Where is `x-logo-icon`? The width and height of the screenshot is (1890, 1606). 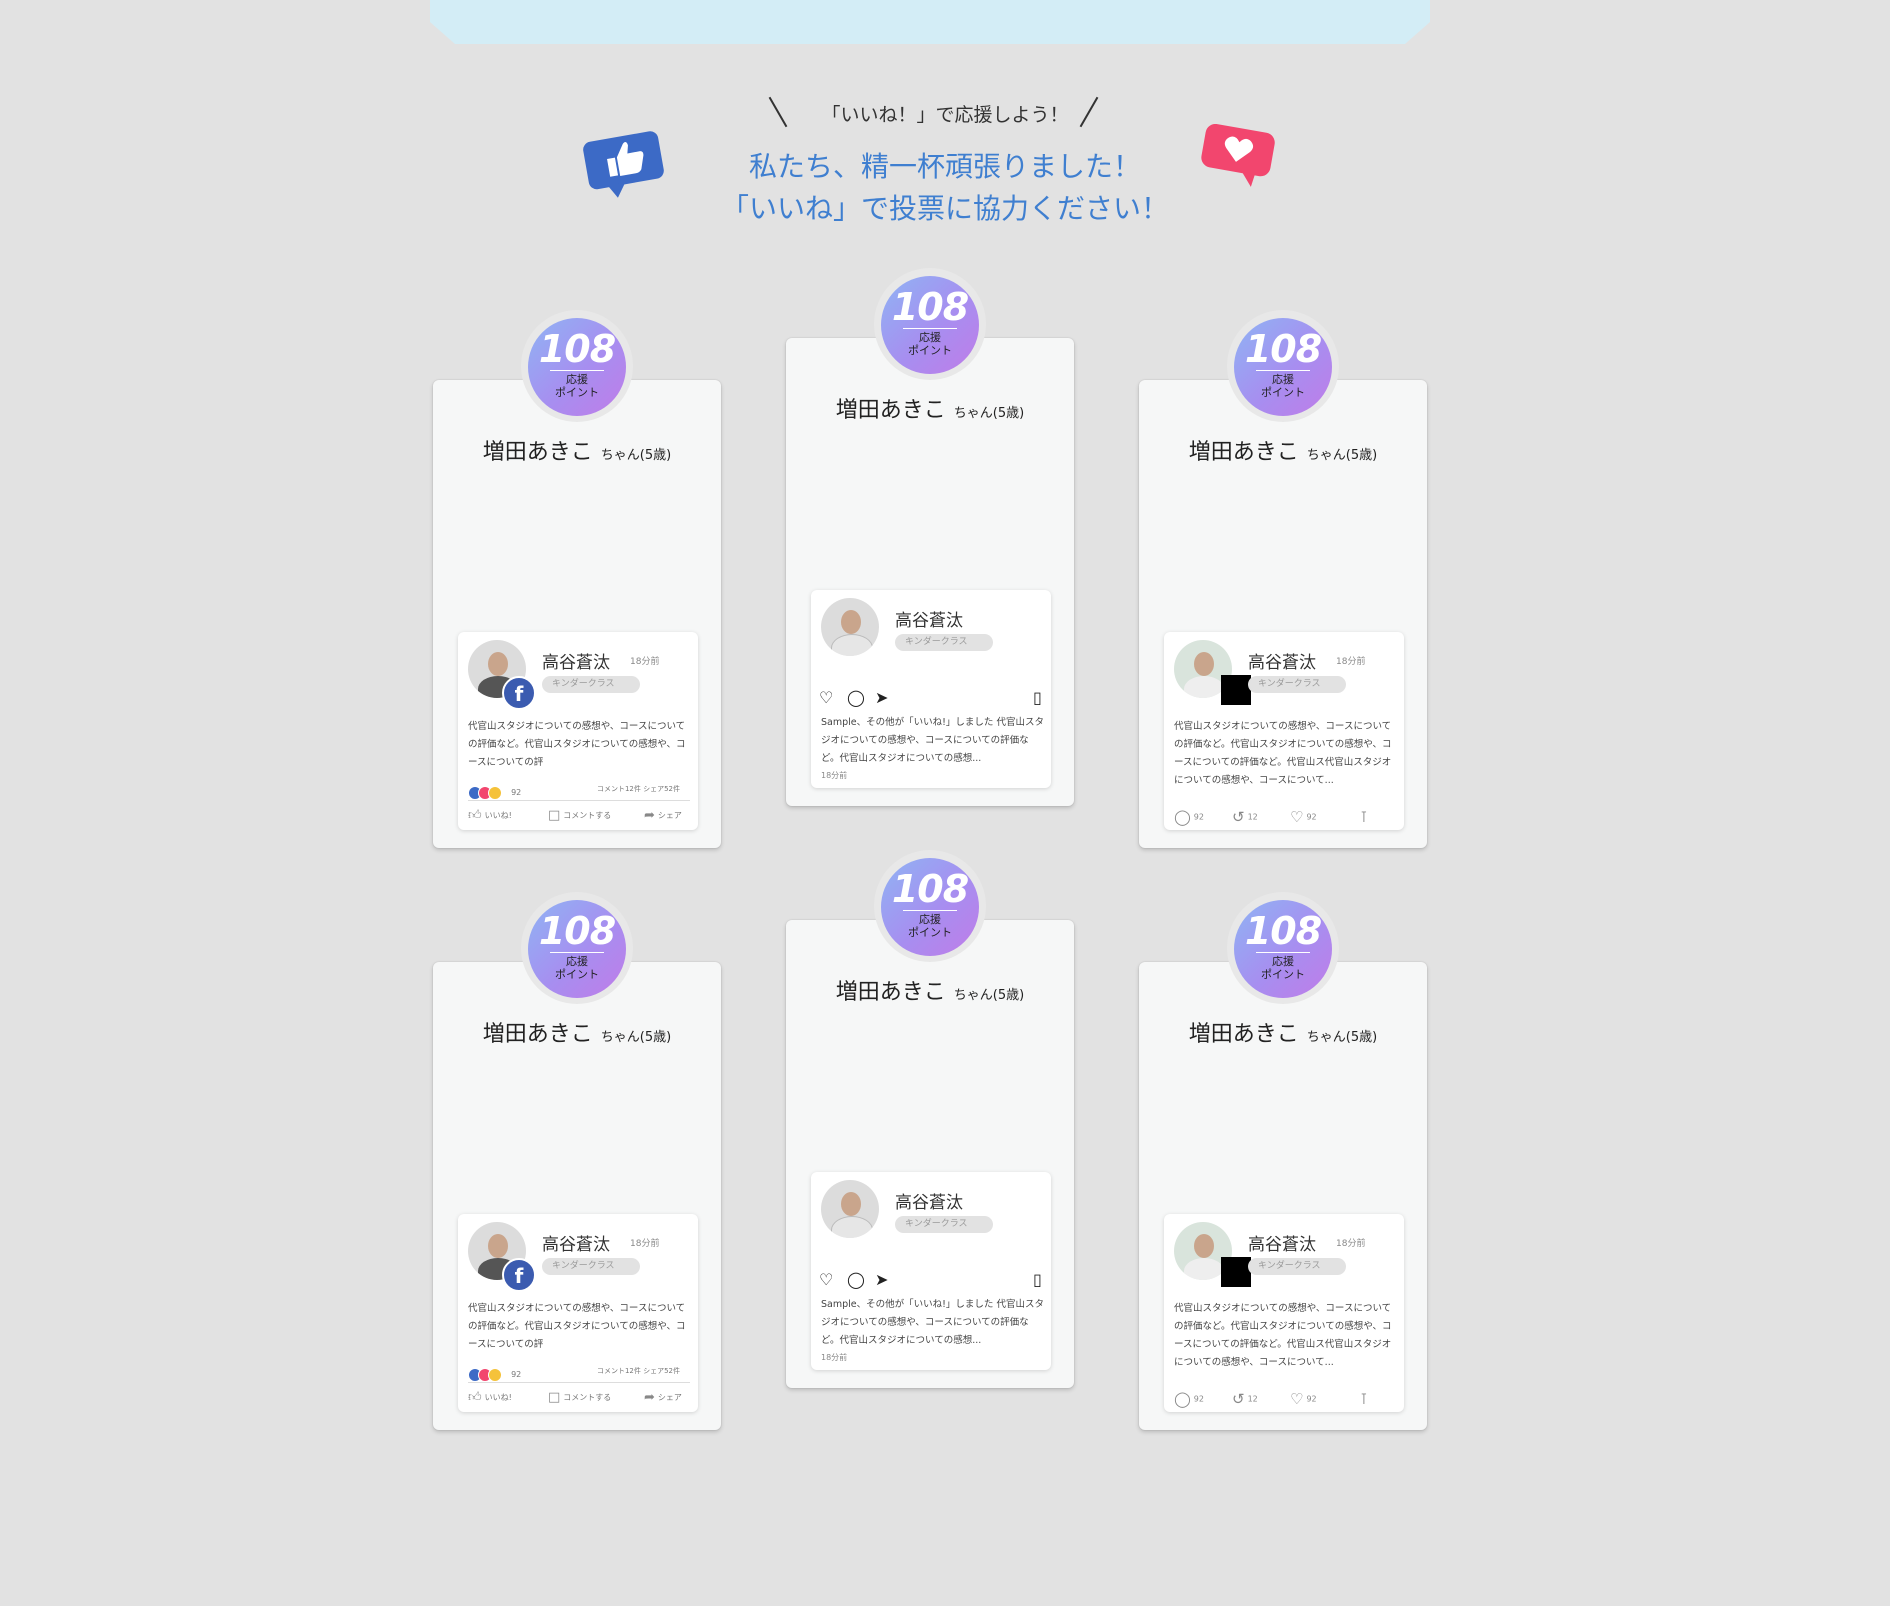
x-logo-icon is located at coordinates (1236, 690).